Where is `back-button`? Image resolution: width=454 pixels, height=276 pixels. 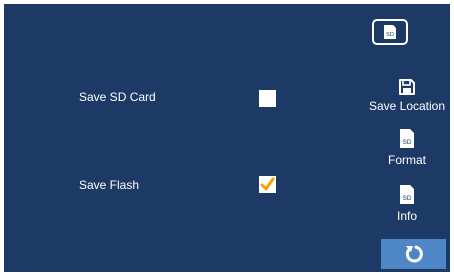
back-button is located at coordinates (413, 254).